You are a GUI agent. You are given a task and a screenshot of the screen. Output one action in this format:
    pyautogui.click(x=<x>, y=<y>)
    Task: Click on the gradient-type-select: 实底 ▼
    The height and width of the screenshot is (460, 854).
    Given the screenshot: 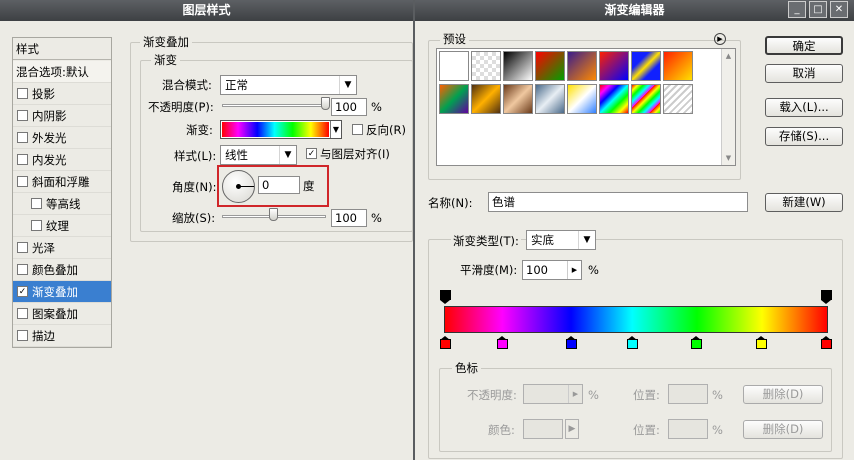 What is the action you would take?
    pyautogui.click(x=561, y=240)
    